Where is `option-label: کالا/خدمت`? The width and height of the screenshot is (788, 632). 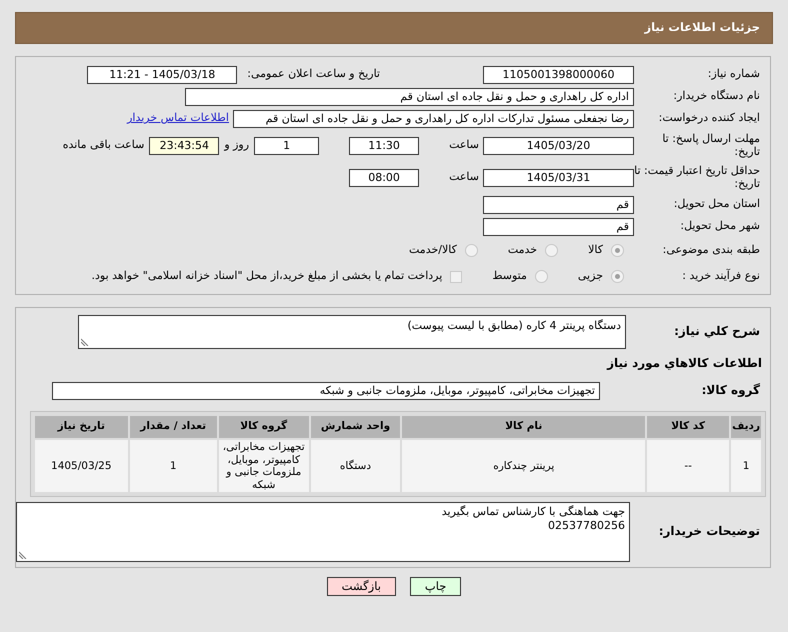
option-label: کالا/خدمت is located at coordinates (433, 250).